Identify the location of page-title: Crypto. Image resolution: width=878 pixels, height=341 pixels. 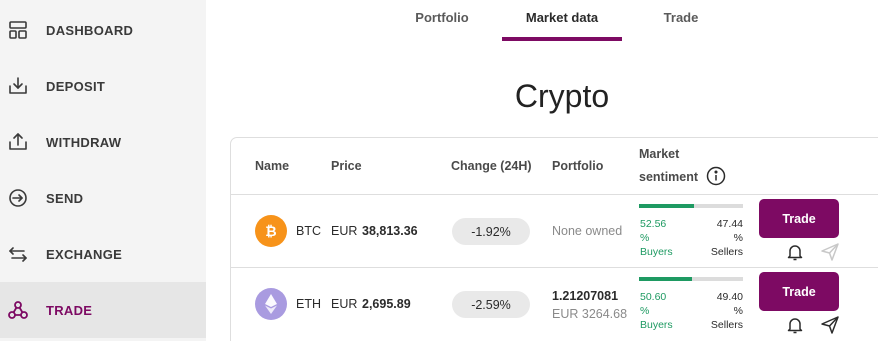
(562, 96).